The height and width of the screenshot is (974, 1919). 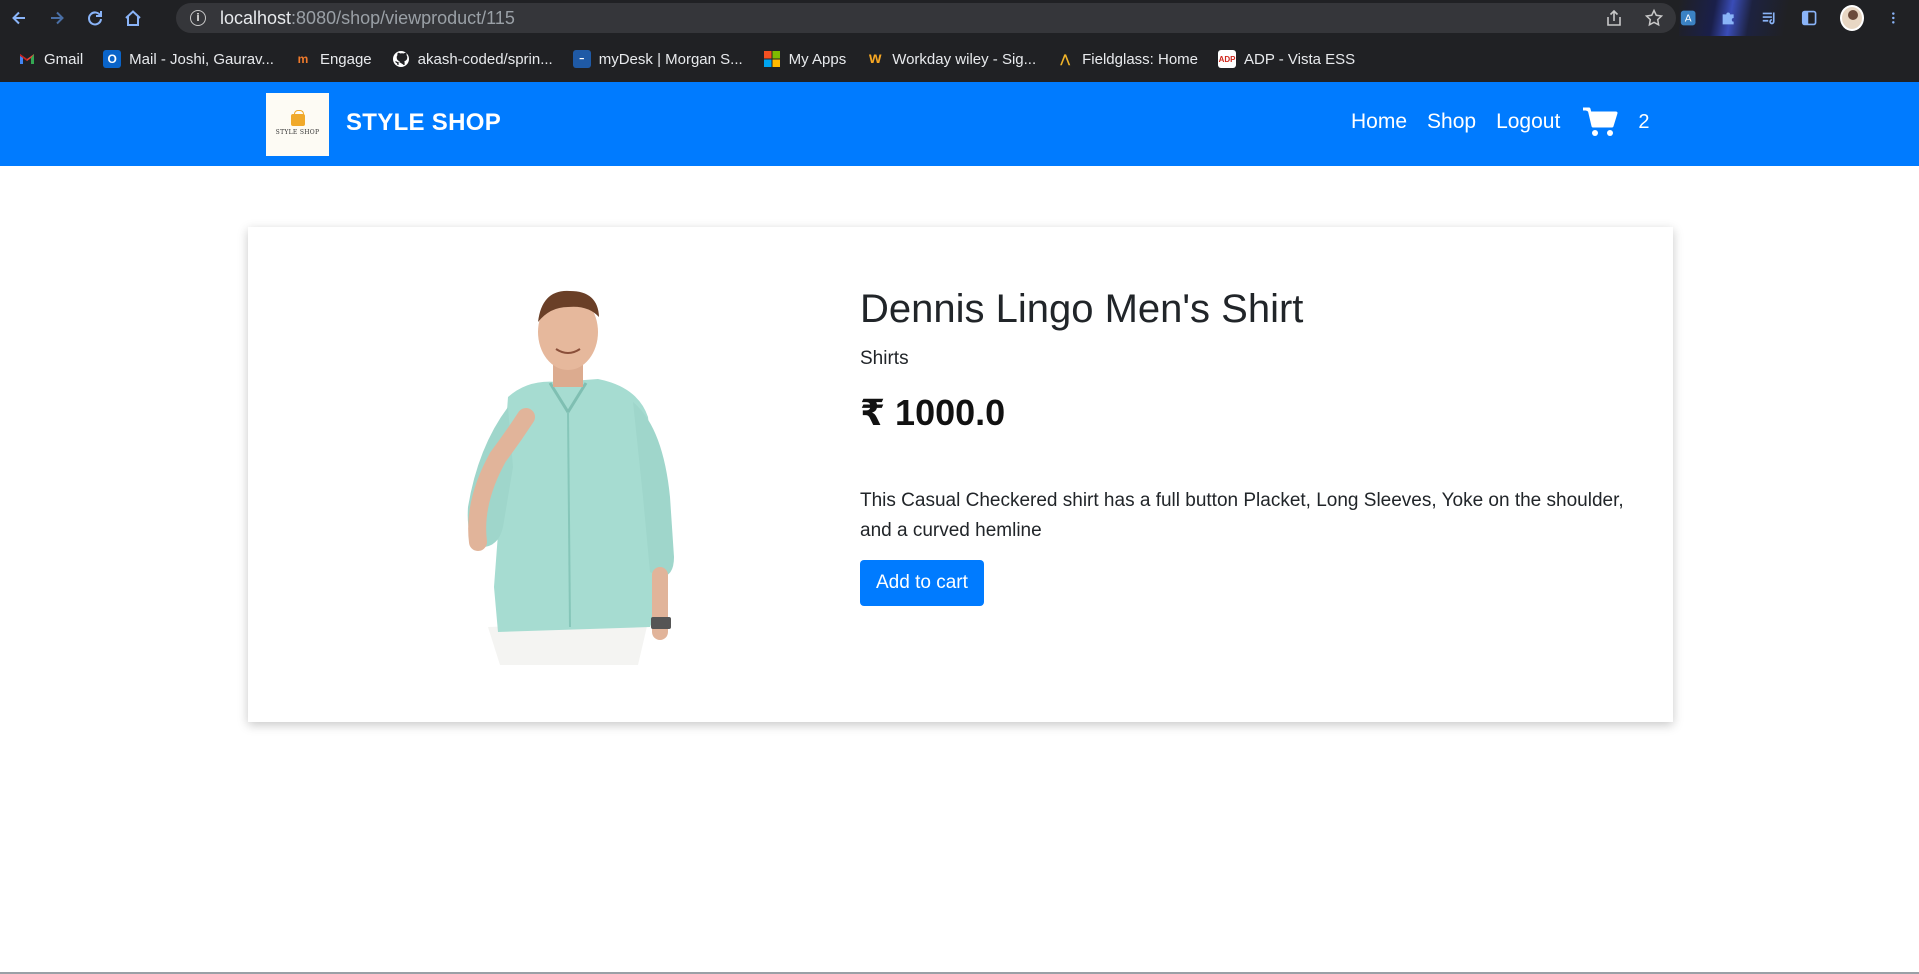 I want to click on forward-button, so click(x=57, y=18).